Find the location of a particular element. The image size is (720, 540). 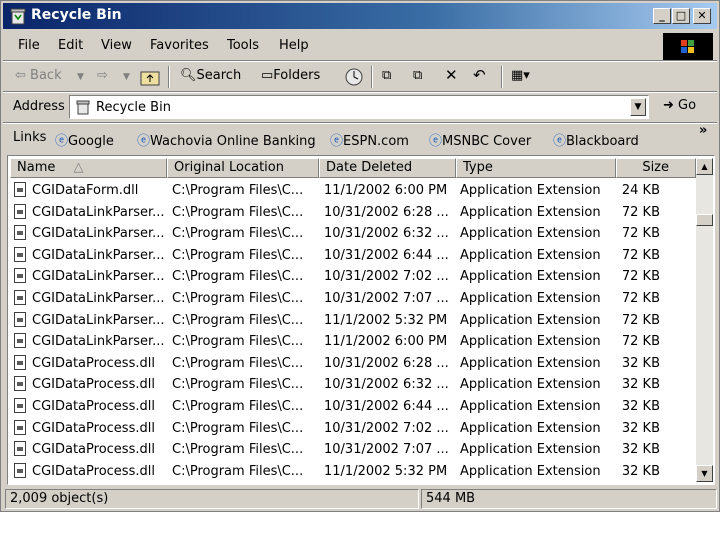

column-header-size: Size is located at coordinates (656, 168).